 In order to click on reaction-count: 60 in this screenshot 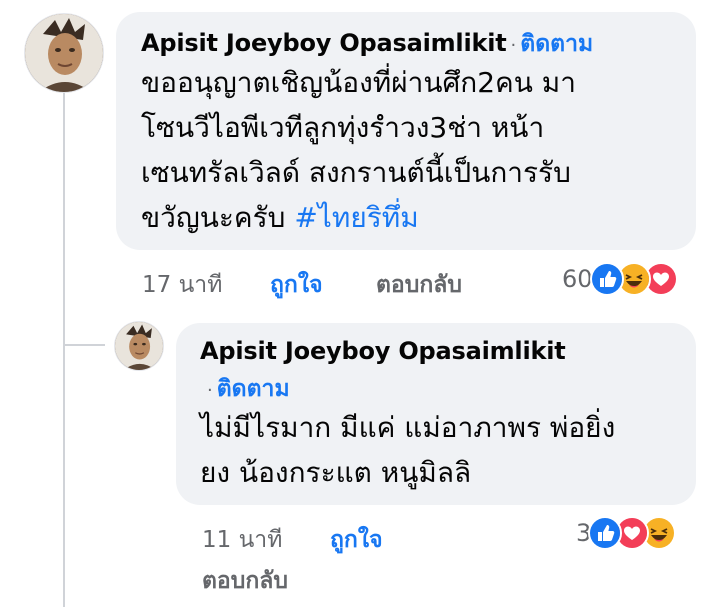, I will do `click(577, 279)`.